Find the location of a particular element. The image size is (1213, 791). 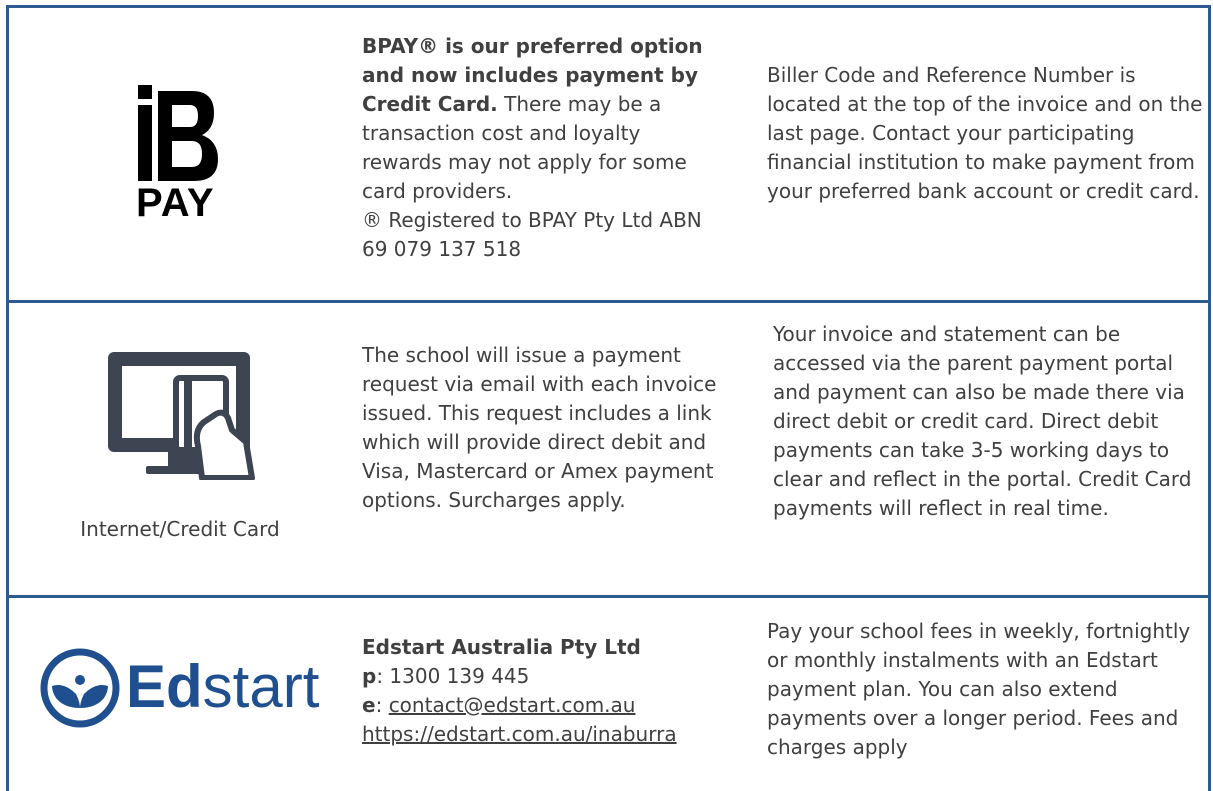

email-label: e is located at coordinates (369, 705).